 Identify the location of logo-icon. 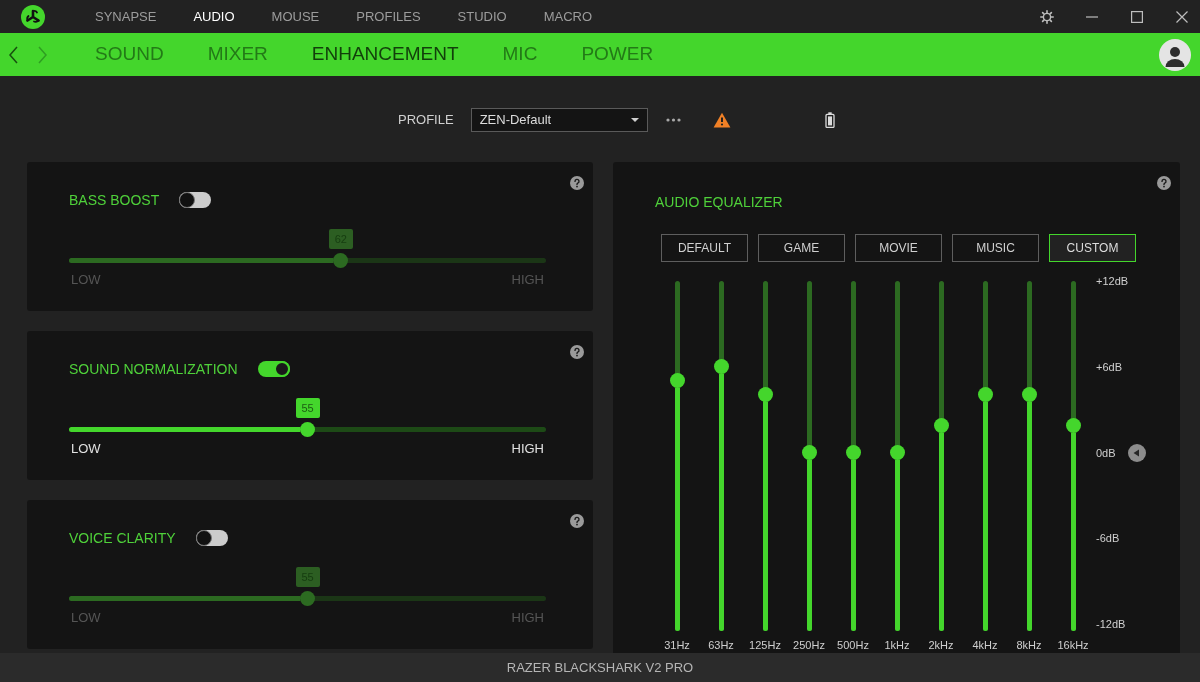
(33, 16).